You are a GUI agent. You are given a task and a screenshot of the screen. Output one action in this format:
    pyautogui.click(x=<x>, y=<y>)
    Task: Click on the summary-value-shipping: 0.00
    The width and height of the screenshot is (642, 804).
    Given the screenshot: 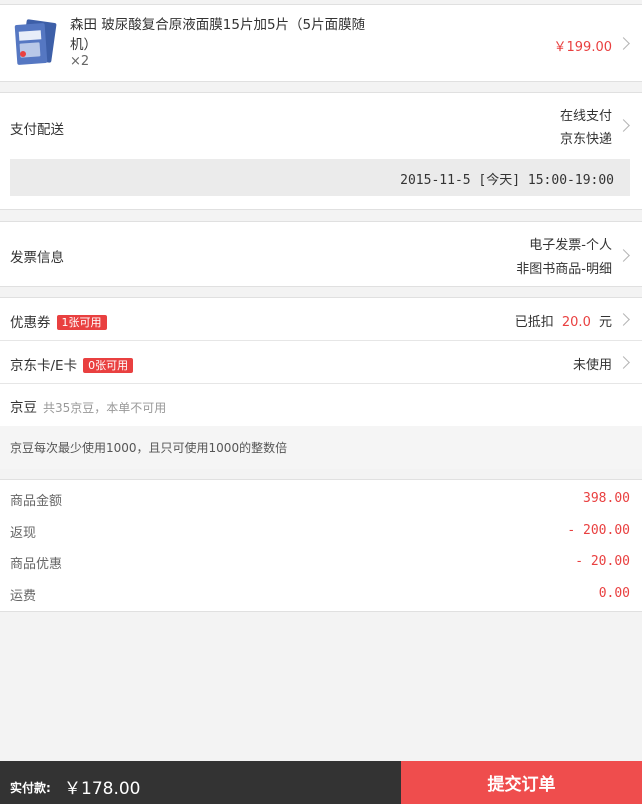 What is the action you would take?
    pyautogui.click(x=614, y=593)
    